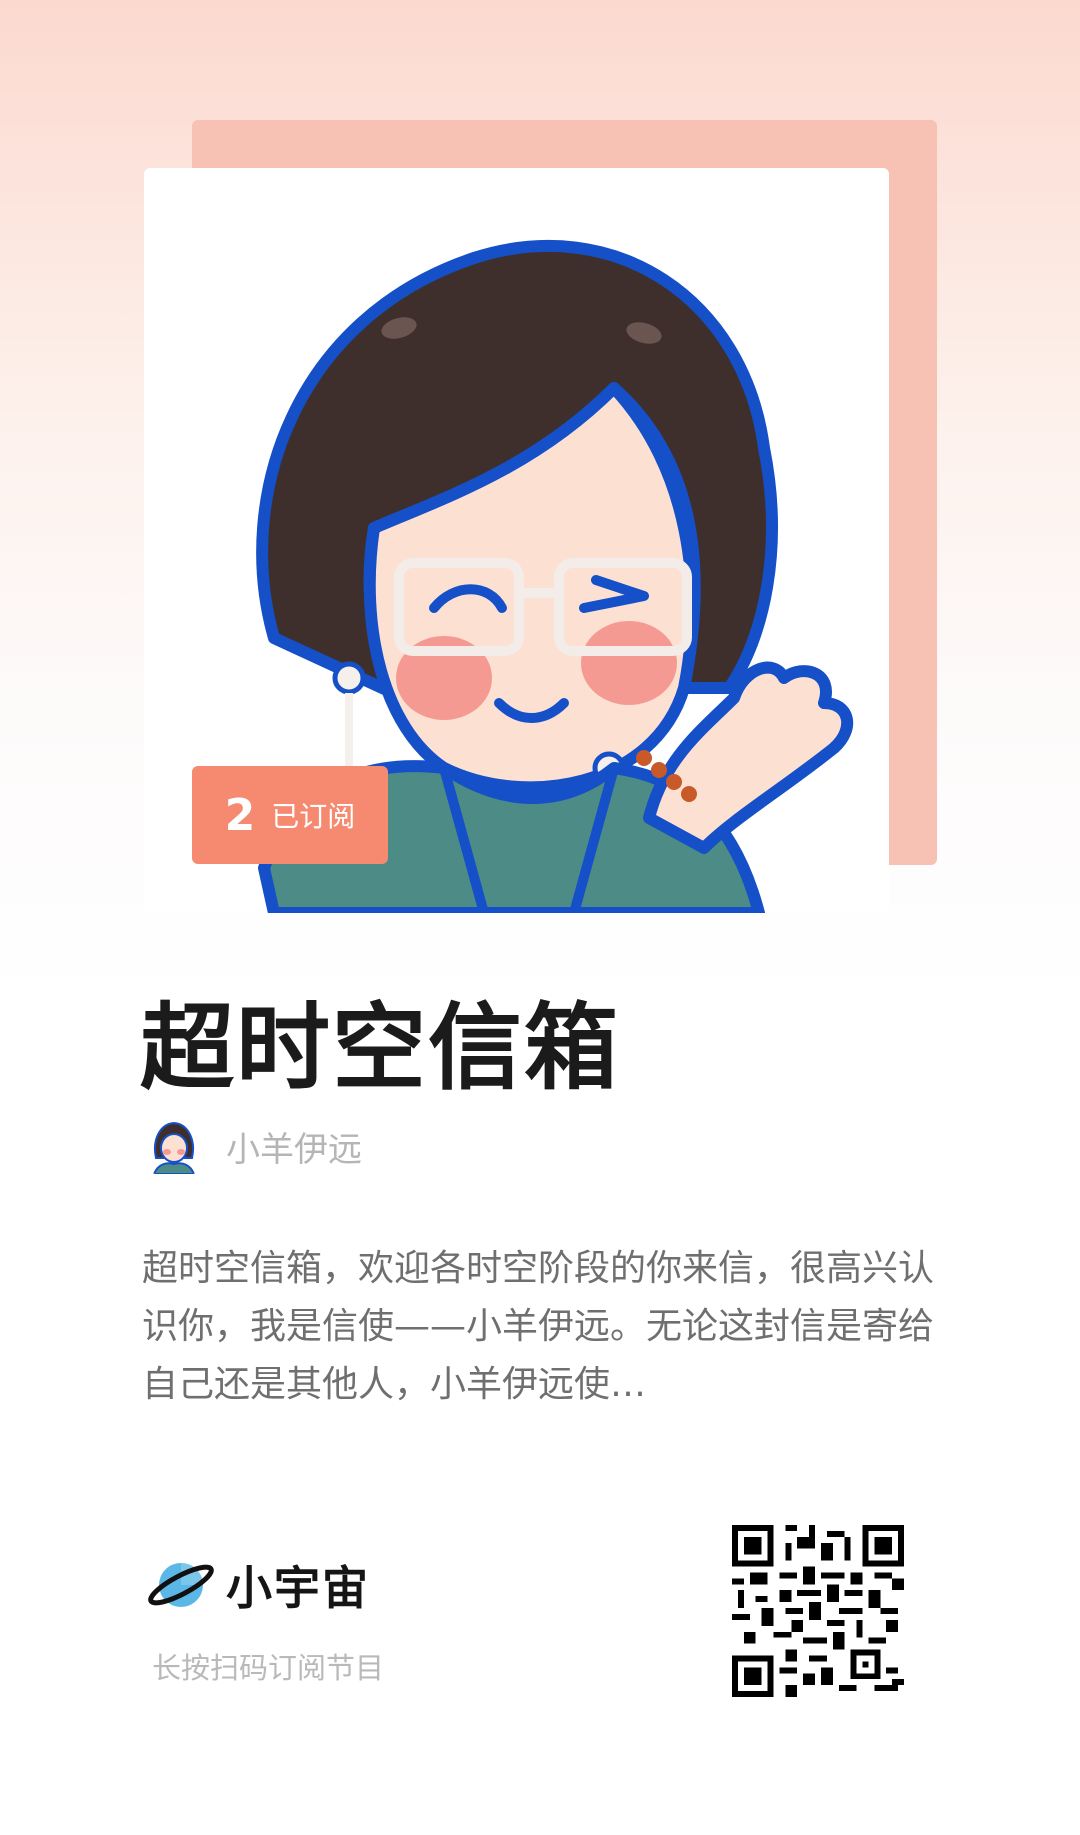  What do you see at coordinates (181, 1585) in the screenshot?
I see `planet-icon` at bounding box center [181, 1585].